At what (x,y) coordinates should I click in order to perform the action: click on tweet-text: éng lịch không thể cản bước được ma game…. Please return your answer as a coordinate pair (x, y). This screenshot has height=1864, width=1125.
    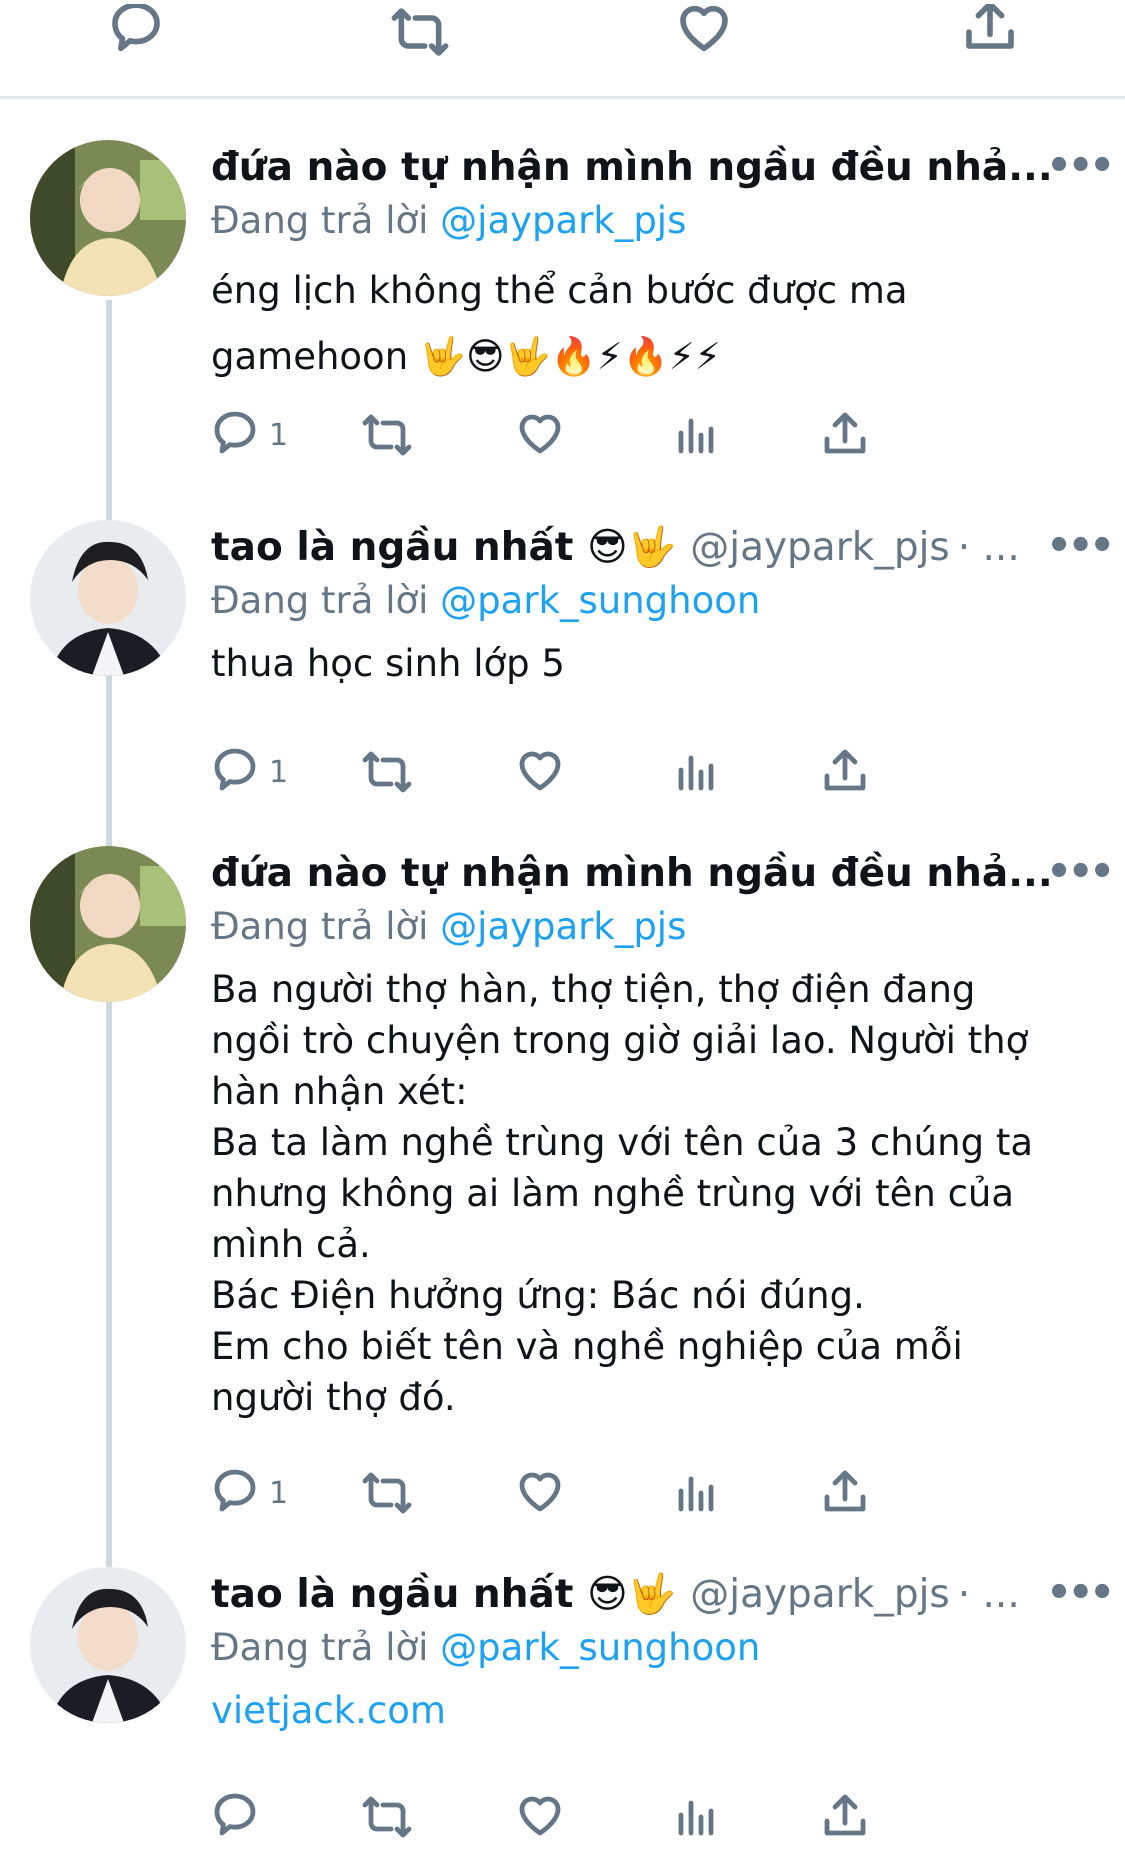
    Looking at the image, I should click on (559, 323).